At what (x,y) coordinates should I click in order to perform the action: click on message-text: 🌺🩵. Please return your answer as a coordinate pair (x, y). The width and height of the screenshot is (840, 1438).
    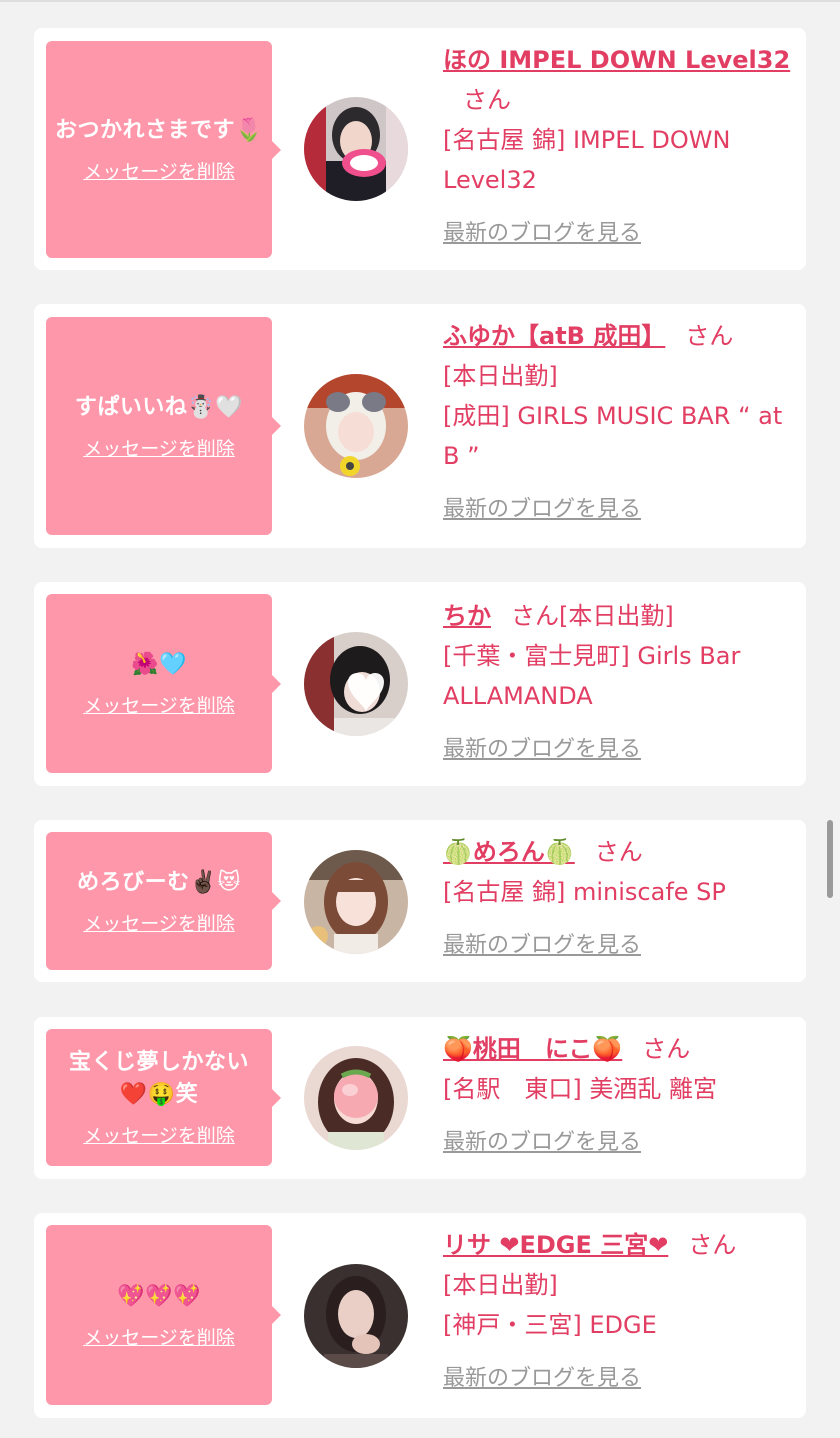
    Looking at the image, I should click on (159, 664).